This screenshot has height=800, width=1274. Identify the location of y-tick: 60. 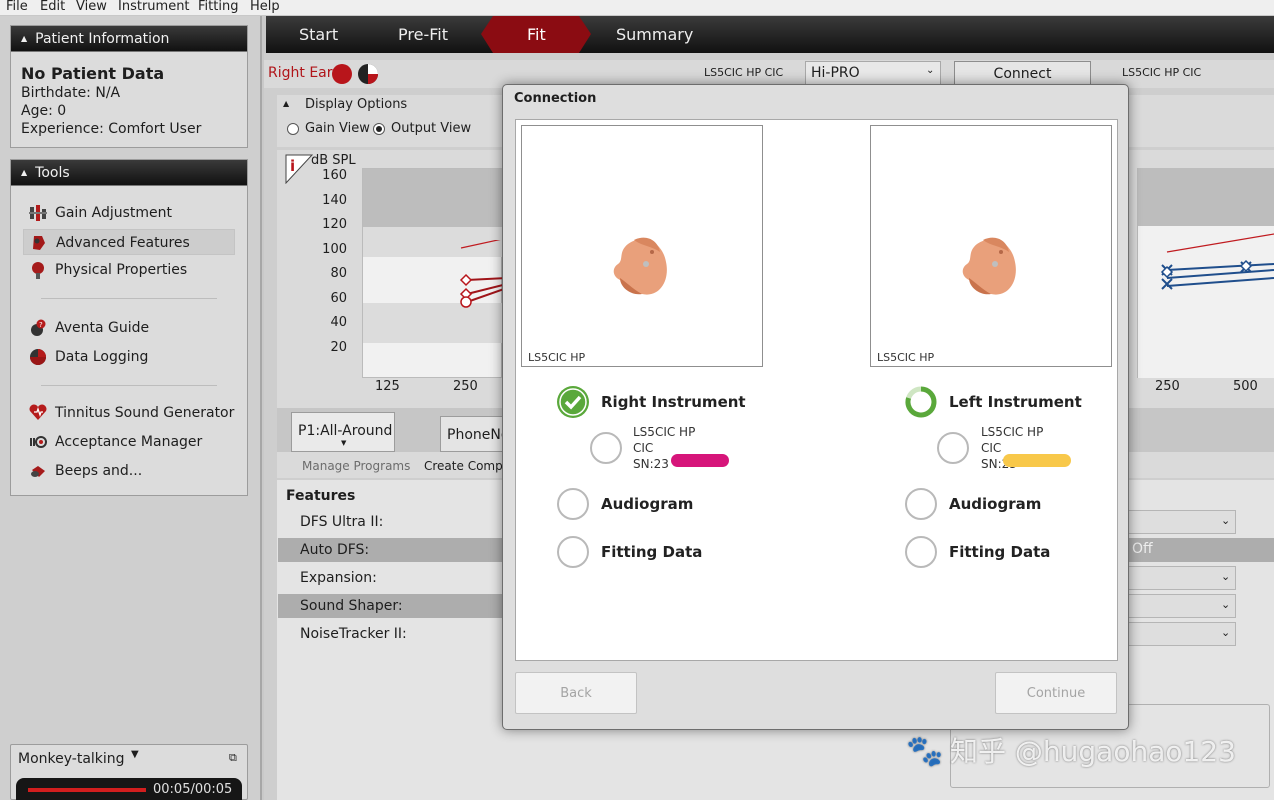
(338, 298).